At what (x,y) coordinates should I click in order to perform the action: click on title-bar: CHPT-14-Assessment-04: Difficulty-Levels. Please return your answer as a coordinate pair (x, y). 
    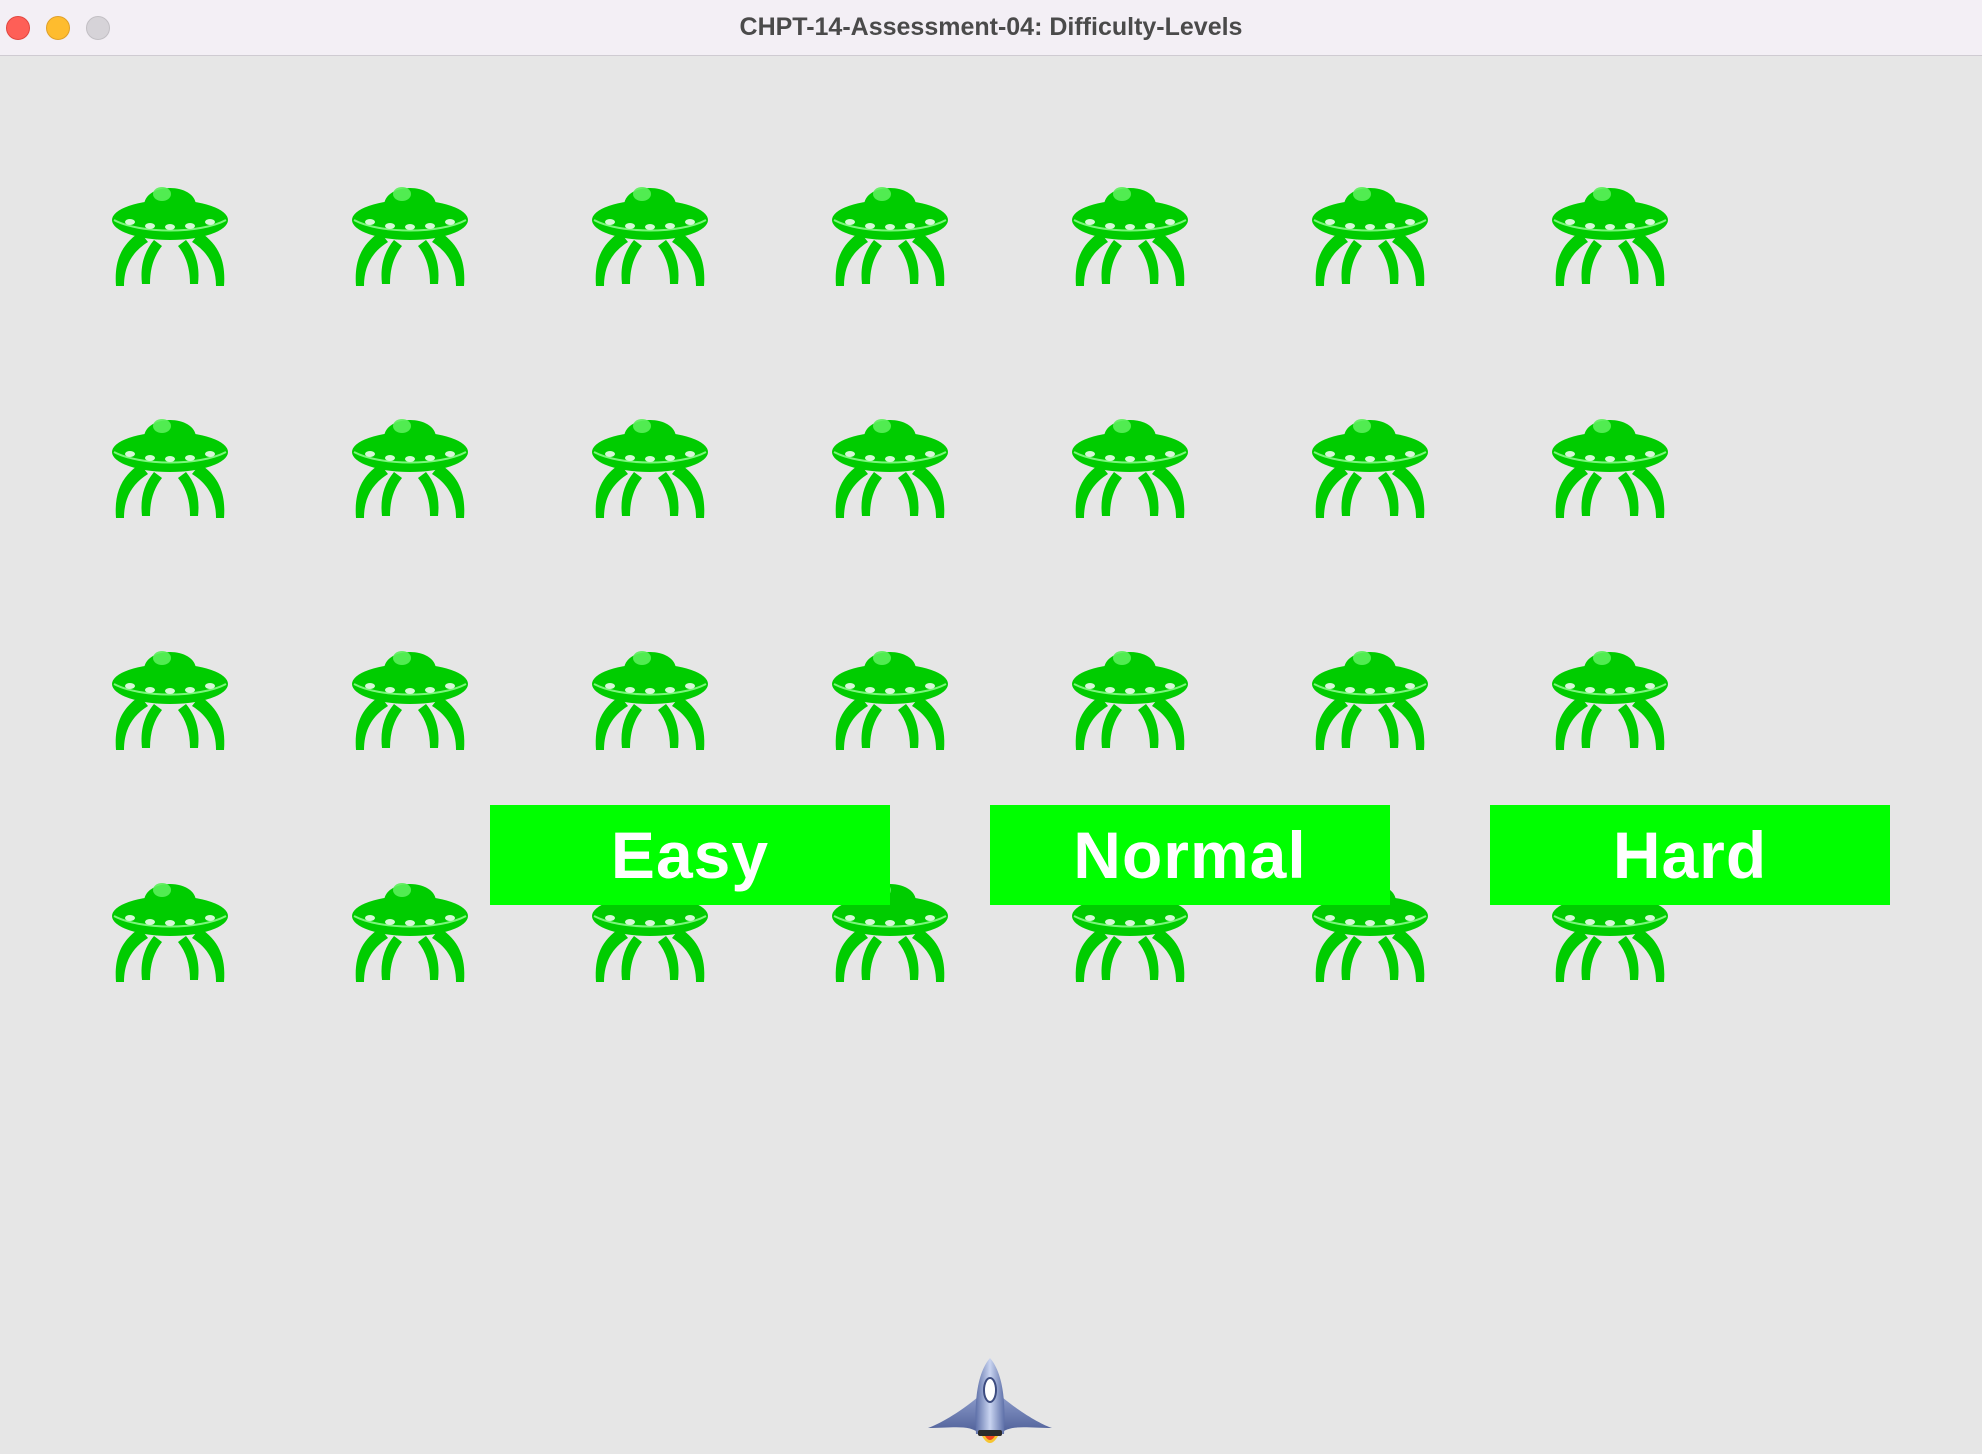
    Looking at the image, I should click on (991, 28).